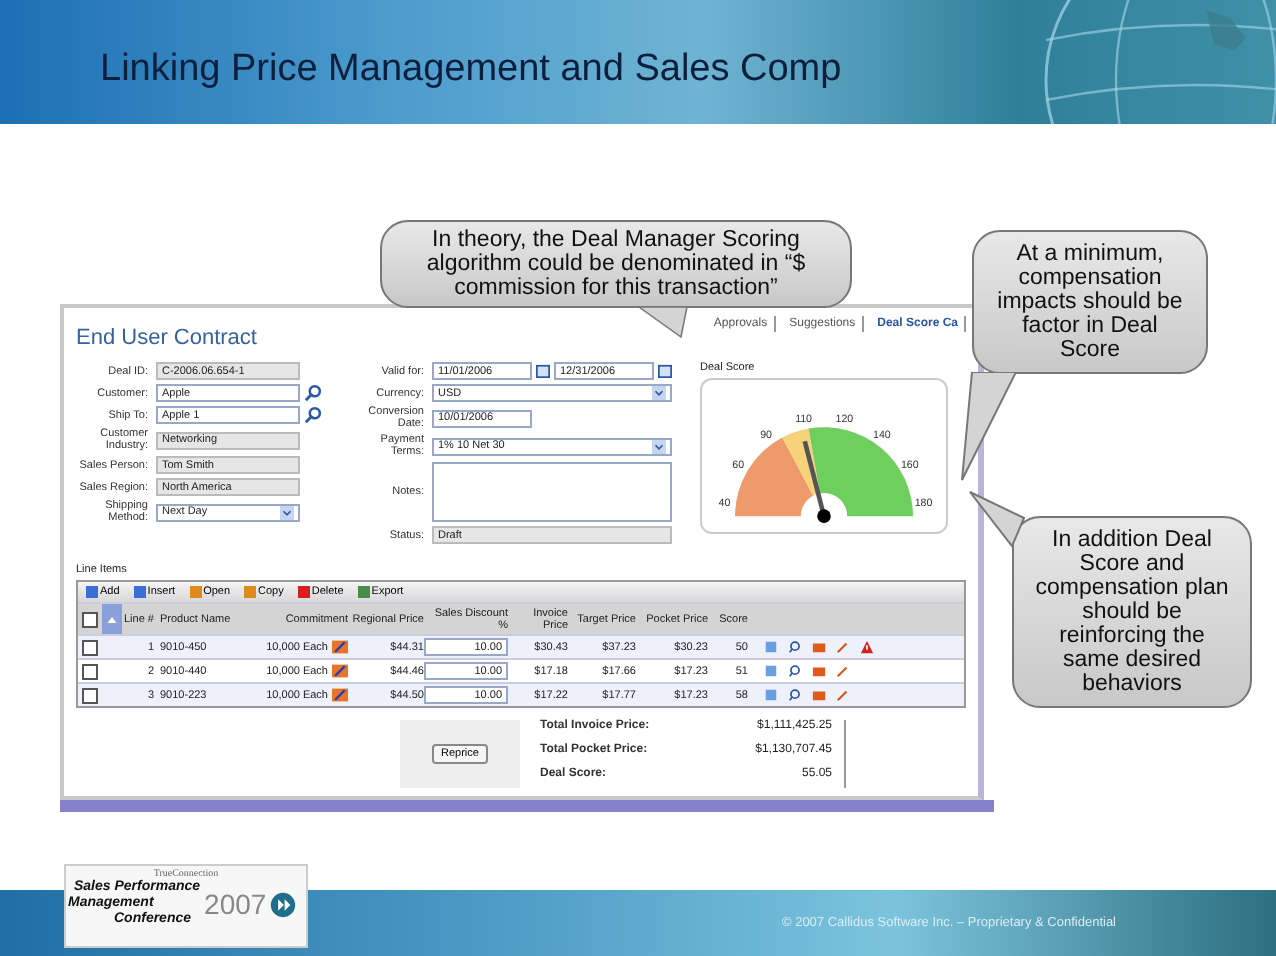 The image size is (1276, 956). What do you see at coordinates (112, 619) in the screenshot?
I see `sort-icon` at bounding box center [112, 619].